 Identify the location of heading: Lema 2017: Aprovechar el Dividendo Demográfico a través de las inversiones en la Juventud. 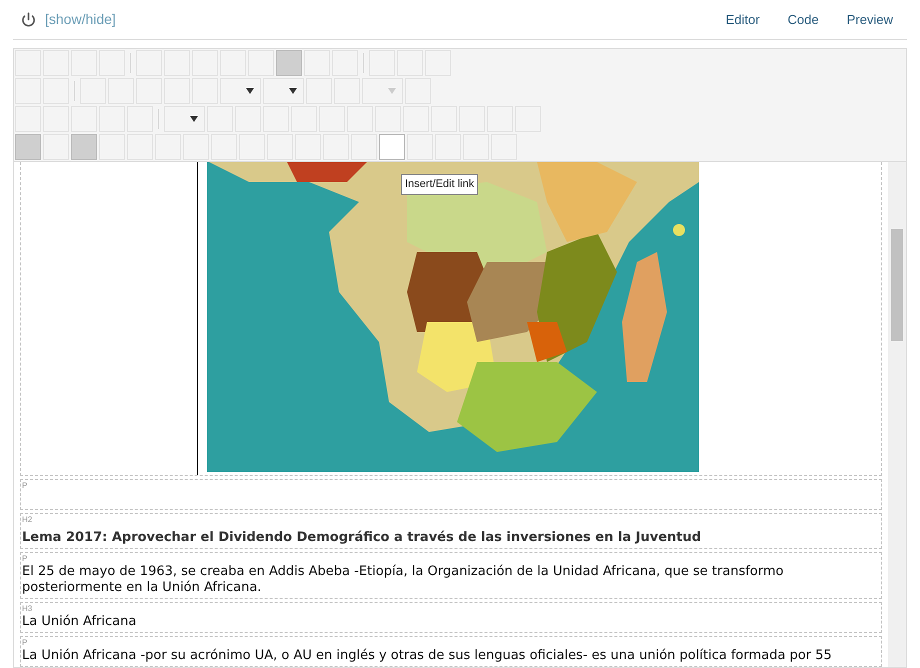
(362, 538).